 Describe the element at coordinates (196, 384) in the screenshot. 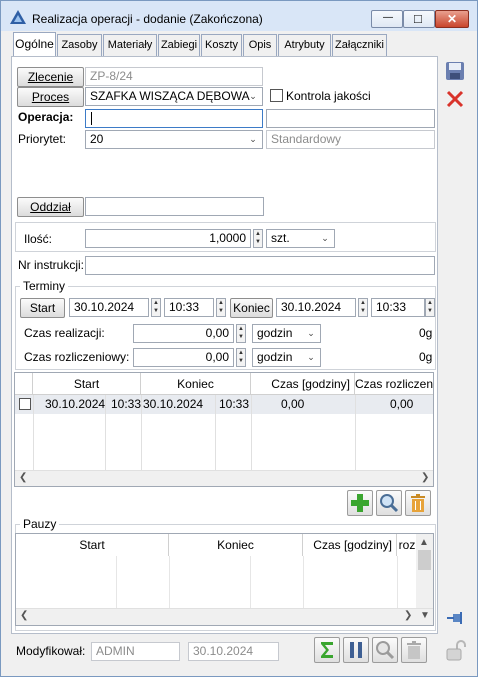

I see `grid-header-koniec: Koniec` at that location.